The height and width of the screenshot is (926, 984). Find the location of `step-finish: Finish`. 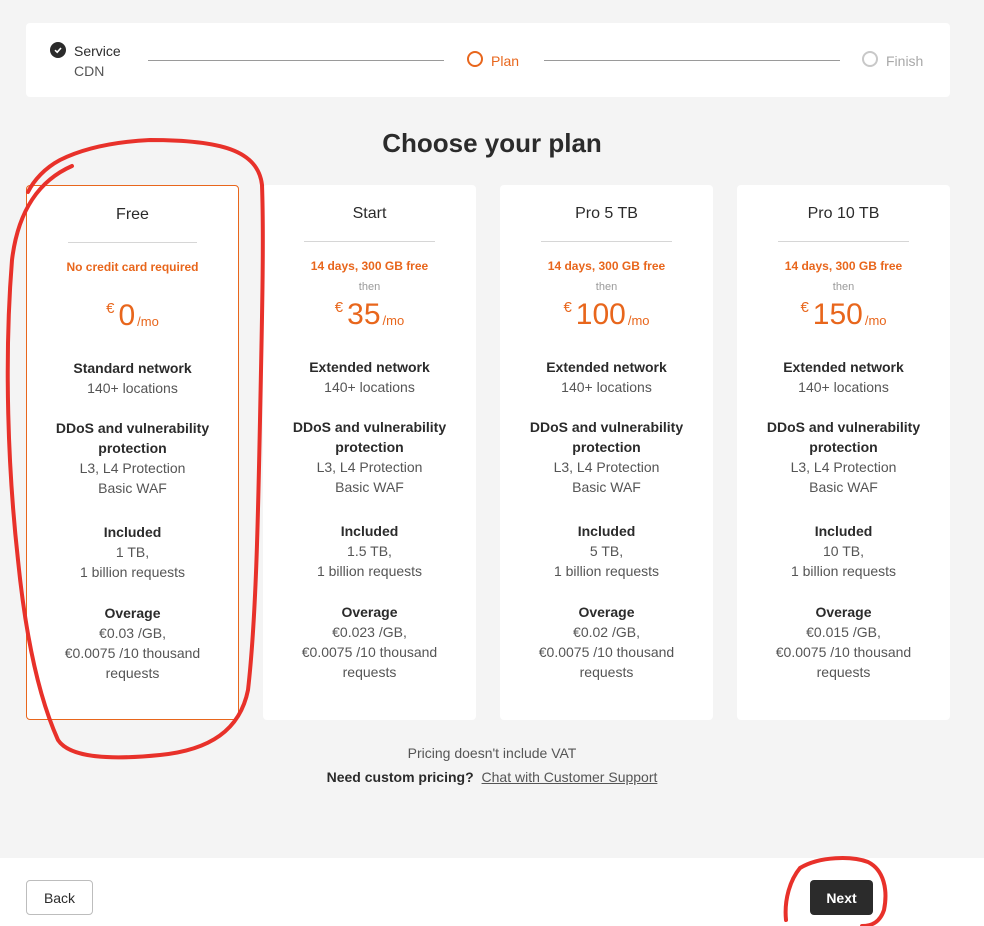

step-finish: Finish is located at coordinates (892, 61).